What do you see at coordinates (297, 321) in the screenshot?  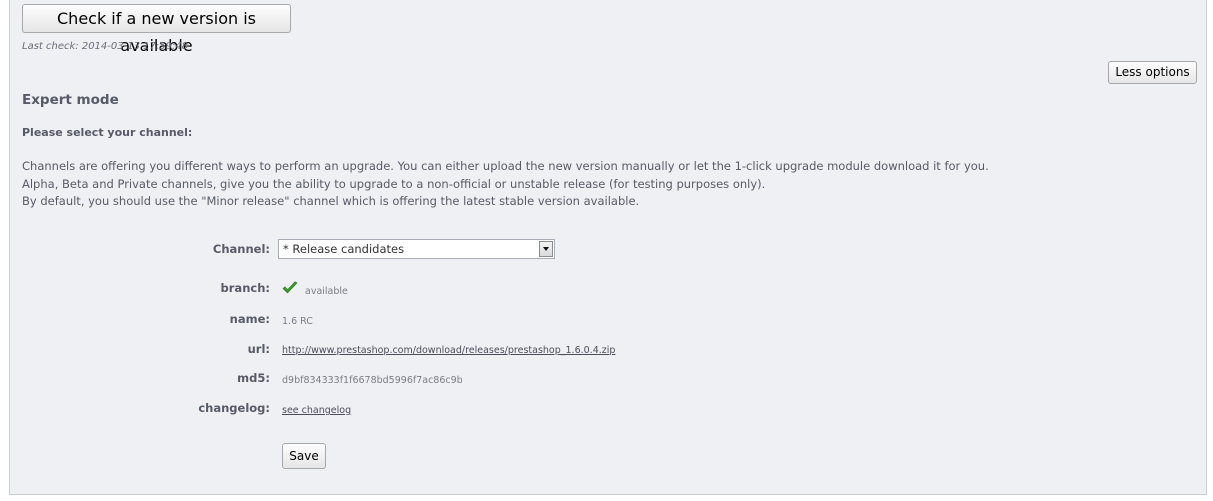 I see `name-value: 1.6 RC` at bounding box center [297, 321].